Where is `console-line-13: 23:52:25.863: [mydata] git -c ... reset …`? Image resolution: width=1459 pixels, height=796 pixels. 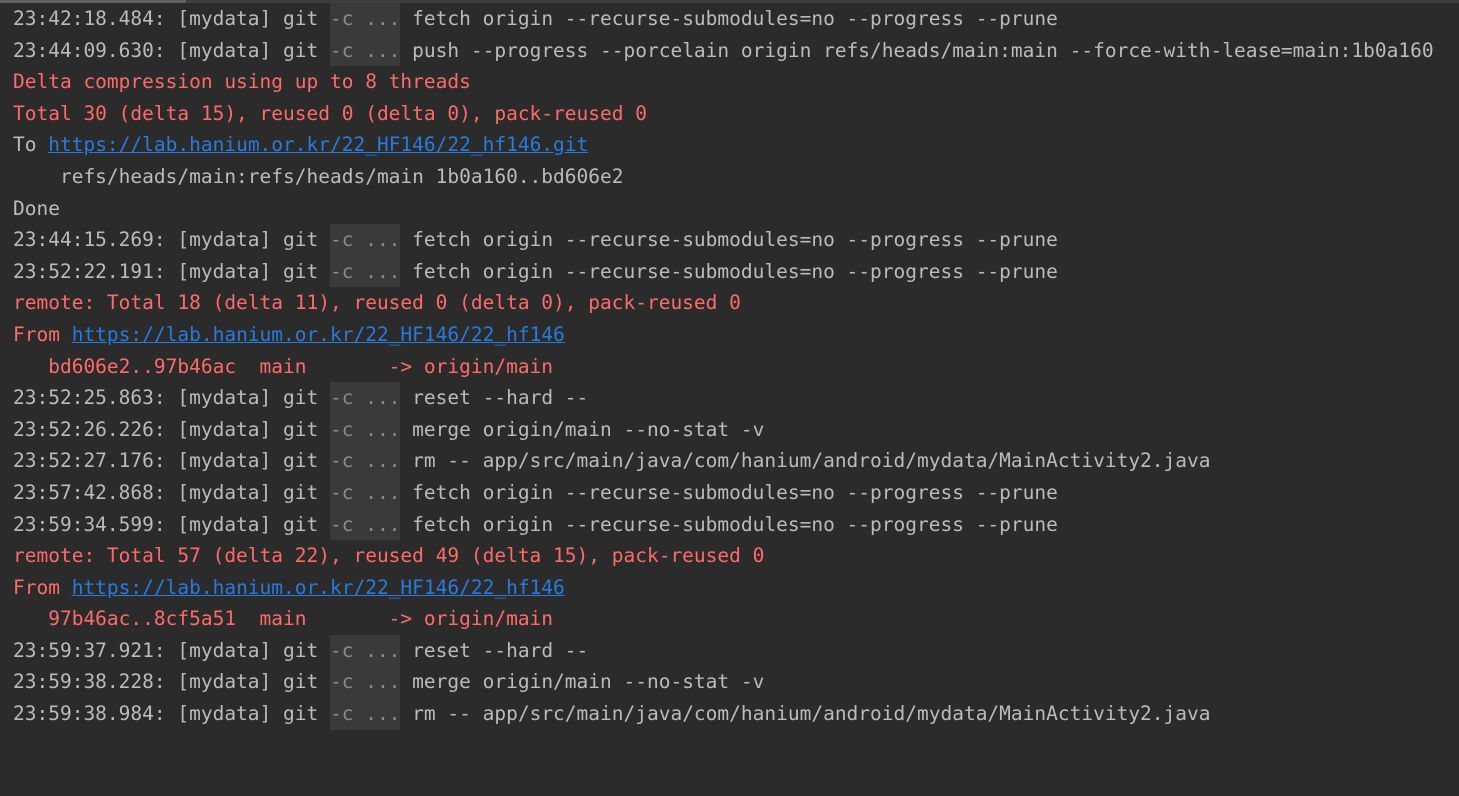
console-line-13: 23:52:25.863: [mydata] git -c ... reset … is located at coordinates (736, 398).